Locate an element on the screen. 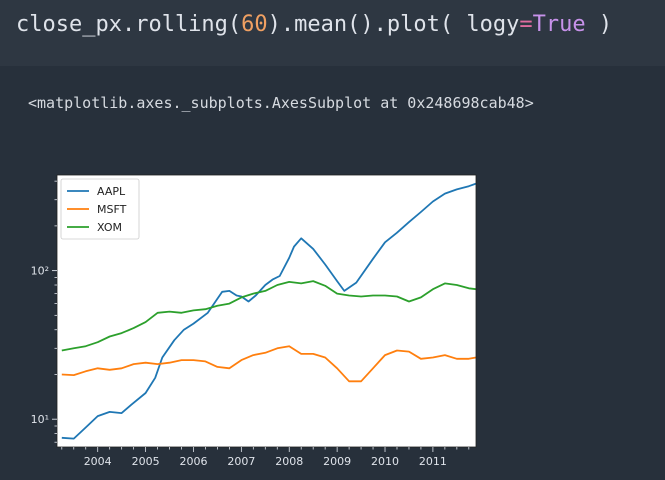 Image resolution: width=665 pixels, height=480 pixels. y-tick-label: 10¹ is located at coordinates (40, 419).